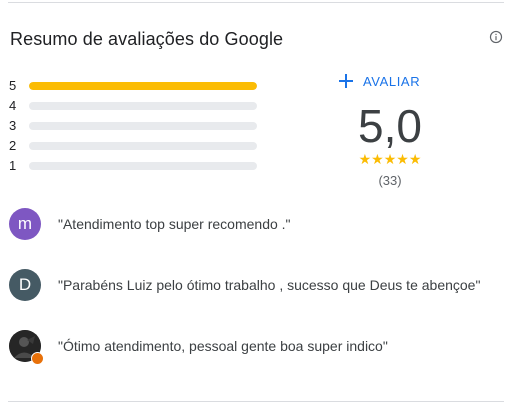 This screenshot has width=512, height=405. I want to click on rating-row-5: 5, so click(134, 86).